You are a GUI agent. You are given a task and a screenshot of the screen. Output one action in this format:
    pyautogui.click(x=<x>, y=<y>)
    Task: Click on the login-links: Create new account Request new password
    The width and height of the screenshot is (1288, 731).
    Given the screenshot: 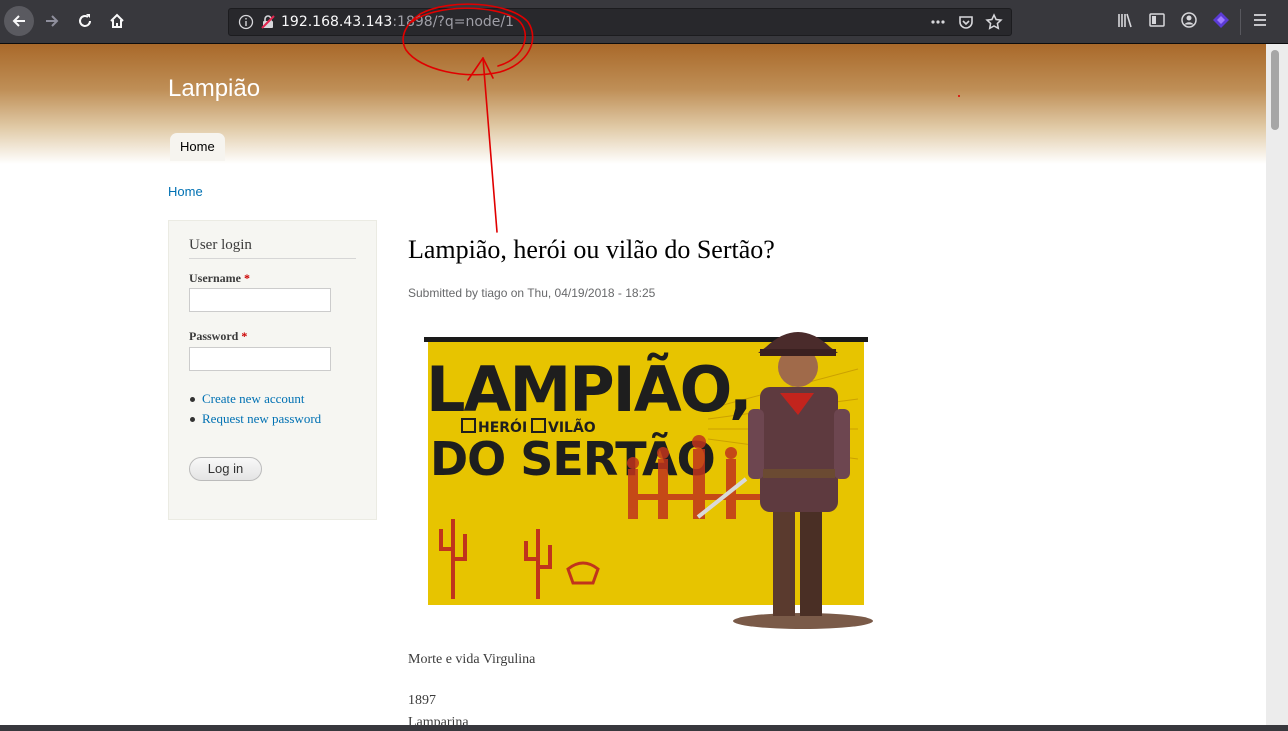 What is the action you would take?
    pyautogui.click(x=255, y=411)
    